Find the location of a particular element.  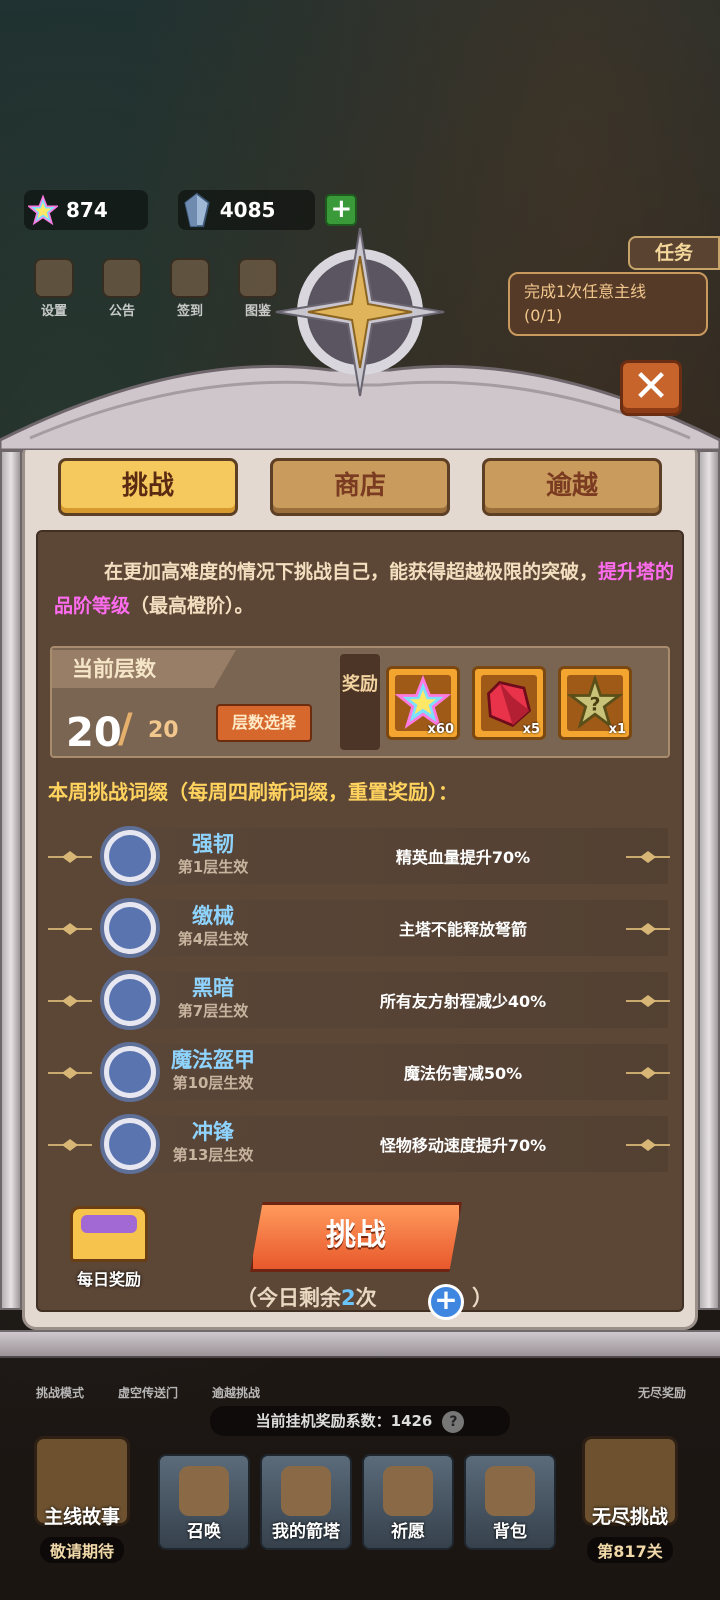

affix-effect: 所有友方射程减少40% is located at coordinates (463, 1001).